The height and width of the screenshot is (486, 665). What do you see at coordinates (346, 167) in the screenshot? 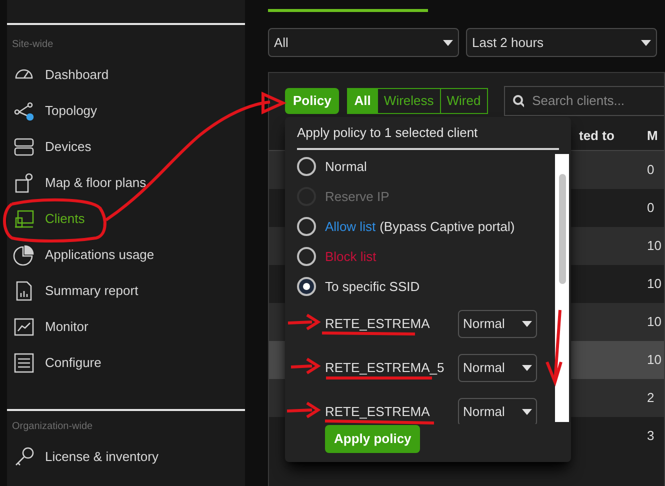
I see `option-label: Normal` at bounding box center [346, 167].